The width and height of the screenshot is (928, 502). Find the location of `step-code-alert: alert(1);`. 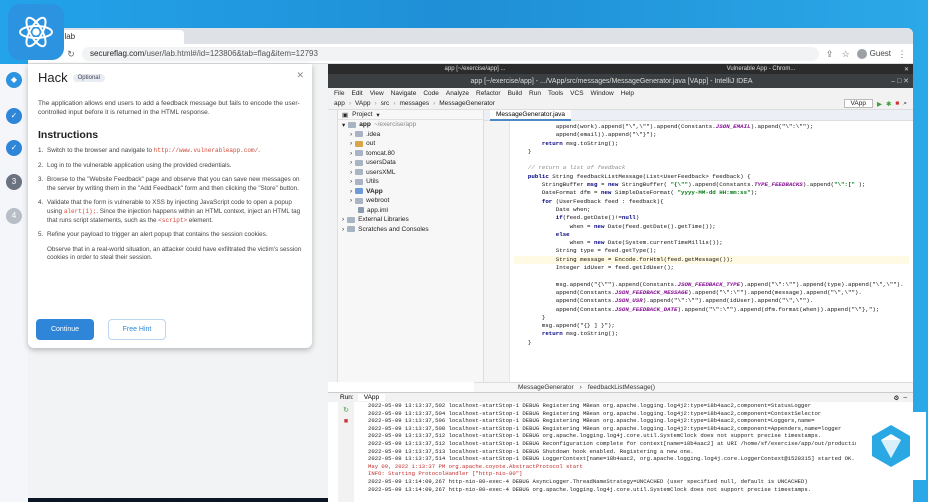

step-code-alert: alert(1); is located at coordinates (80, 211).